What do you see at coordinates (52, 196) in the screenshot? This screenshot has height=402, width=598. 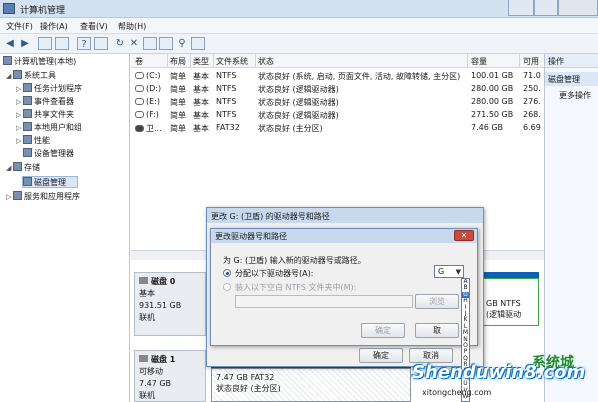 I see `tree-item-label: 服务和应用程序` at bounding box center [52, 196].